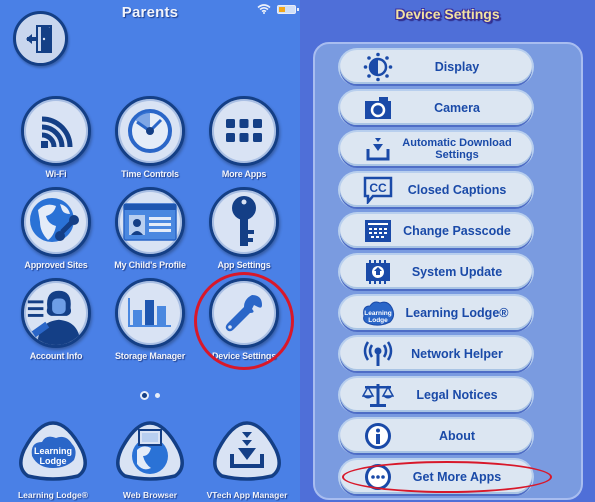 The width and height of the screenshot is (595, 502). I want to click on exit-button, so click(40, 38).